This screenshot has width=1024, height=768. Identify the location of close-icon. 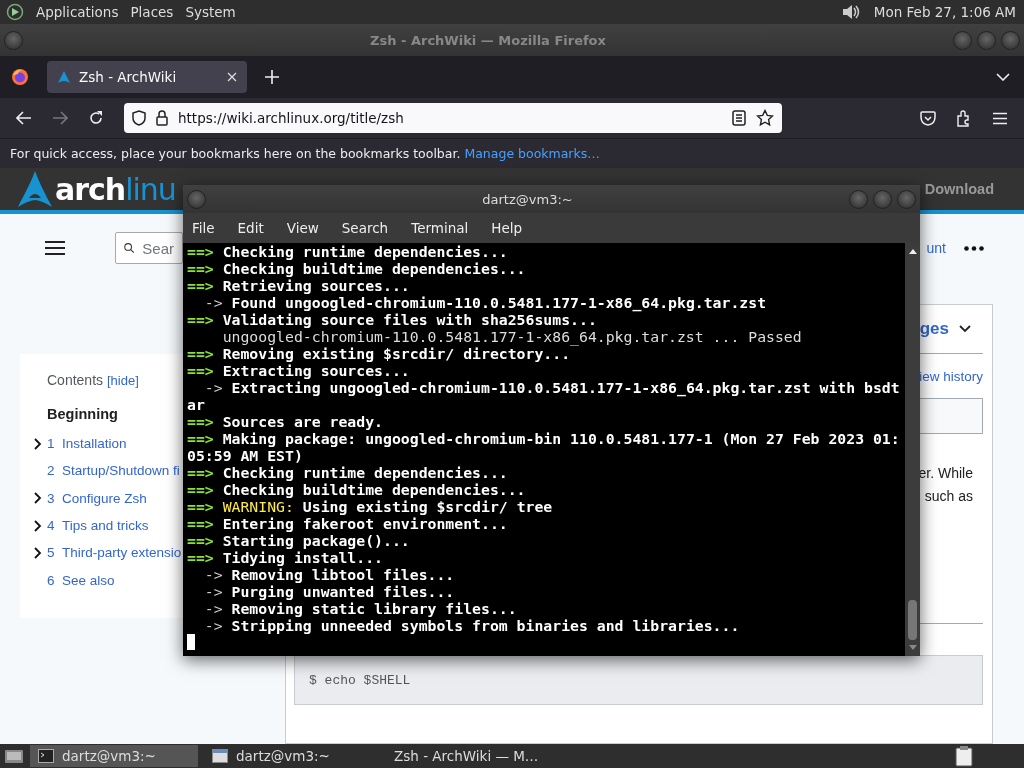
(232, 77).